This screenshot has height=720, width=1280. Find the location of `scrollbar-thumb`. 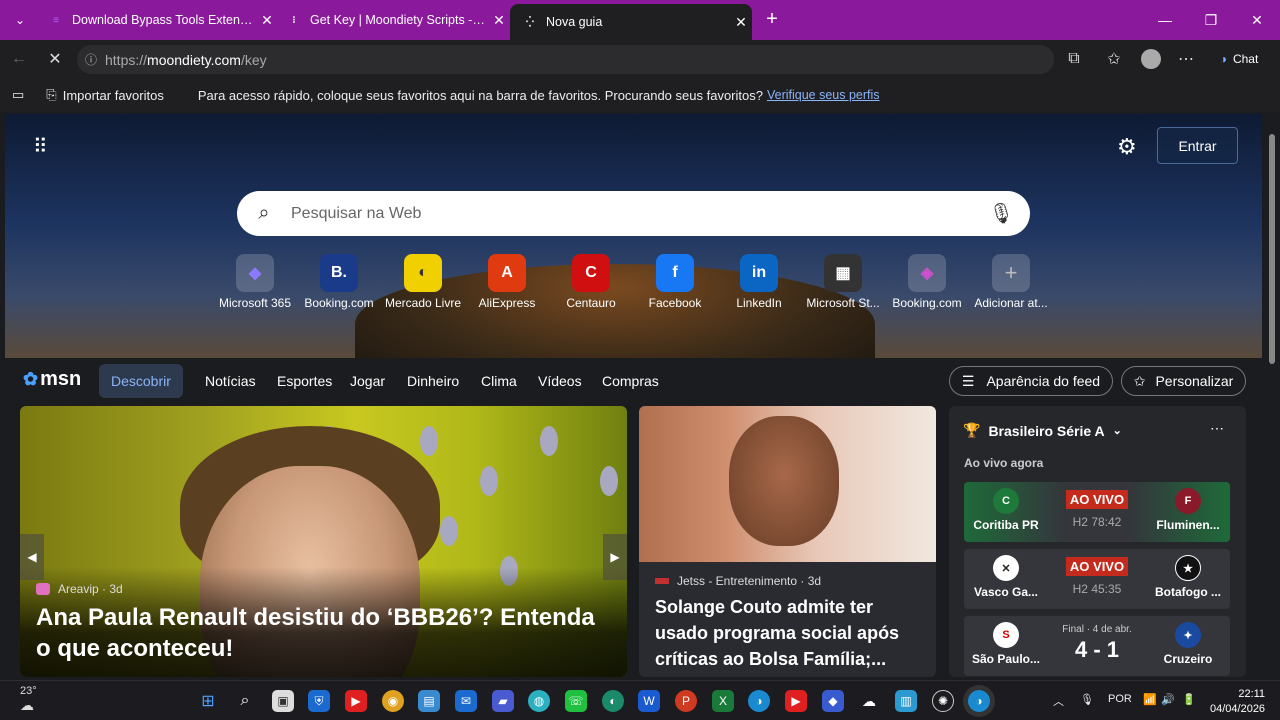

scrollbar-thumb is located at coordinates (1272, 249).